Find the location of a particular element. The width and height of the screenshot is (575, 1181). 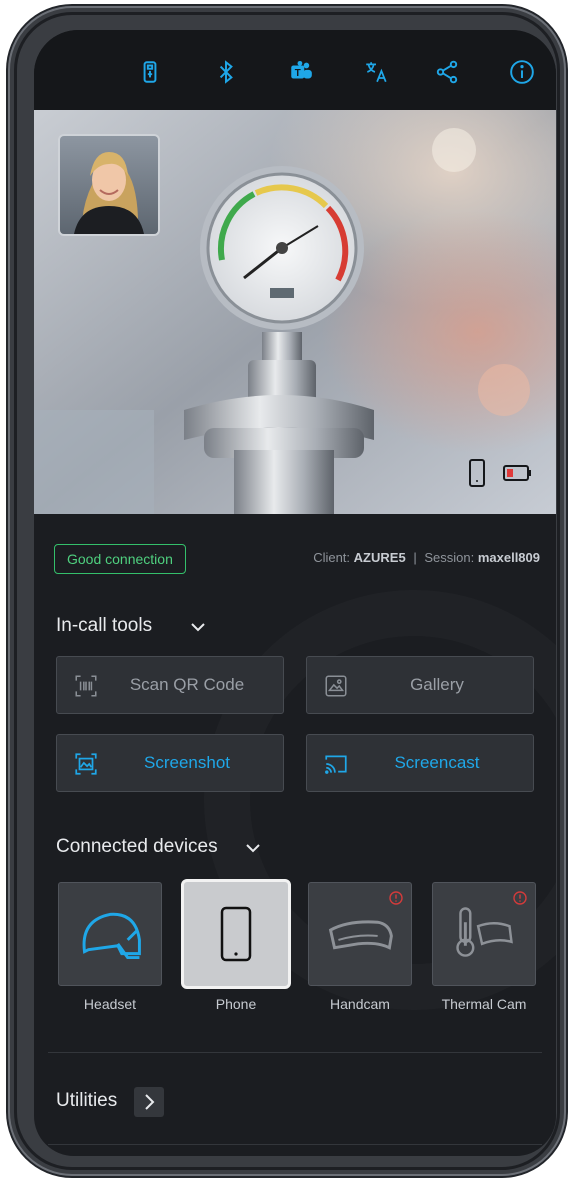

top-toolbar: T is located at coordinates (295, 70).